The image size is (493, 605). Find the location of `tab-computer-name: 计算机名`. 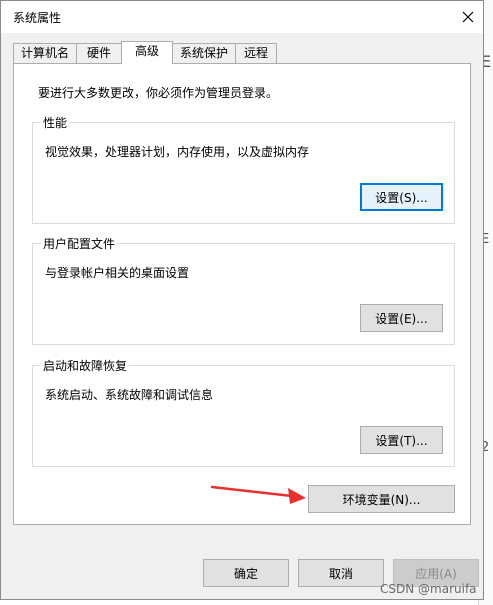

tab-computer-name: 计算机名 is located at coordinates (45, 53).